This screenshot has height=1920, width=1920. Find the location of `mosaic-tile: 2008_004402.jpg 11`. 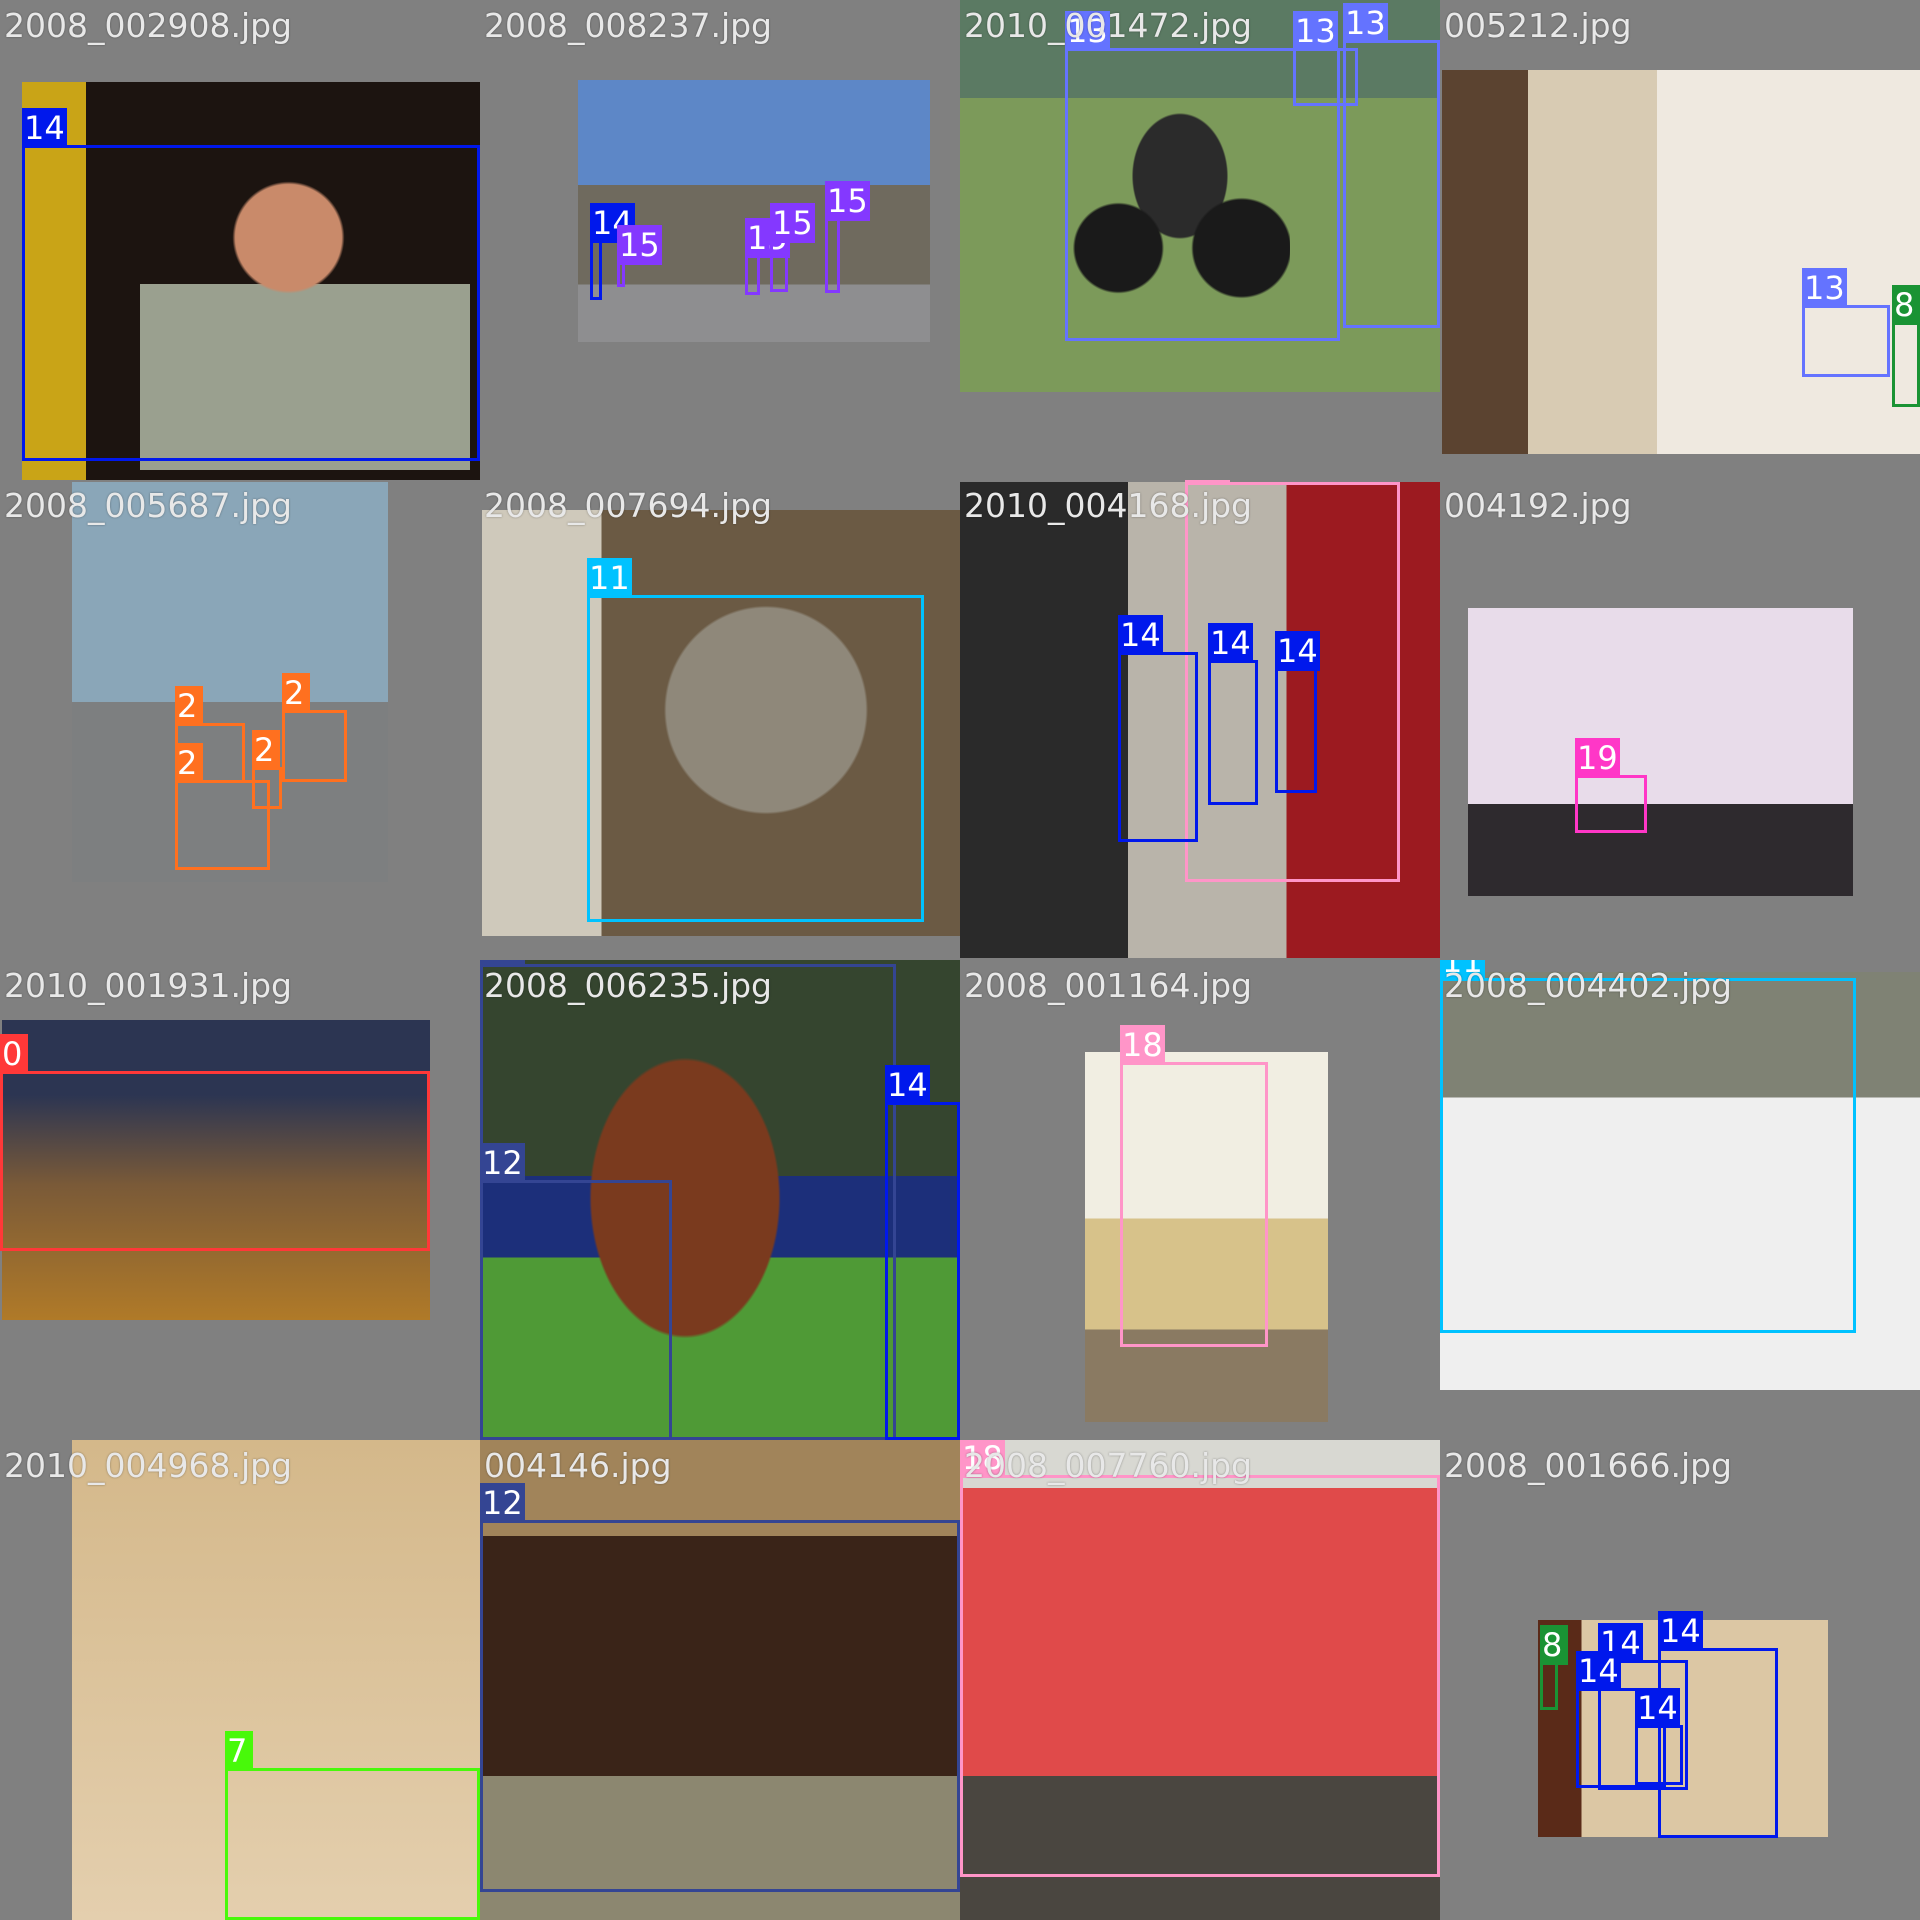

mosaic-tile: 2008_004402.jpg 11 is located at coordinates (1680, 1200).